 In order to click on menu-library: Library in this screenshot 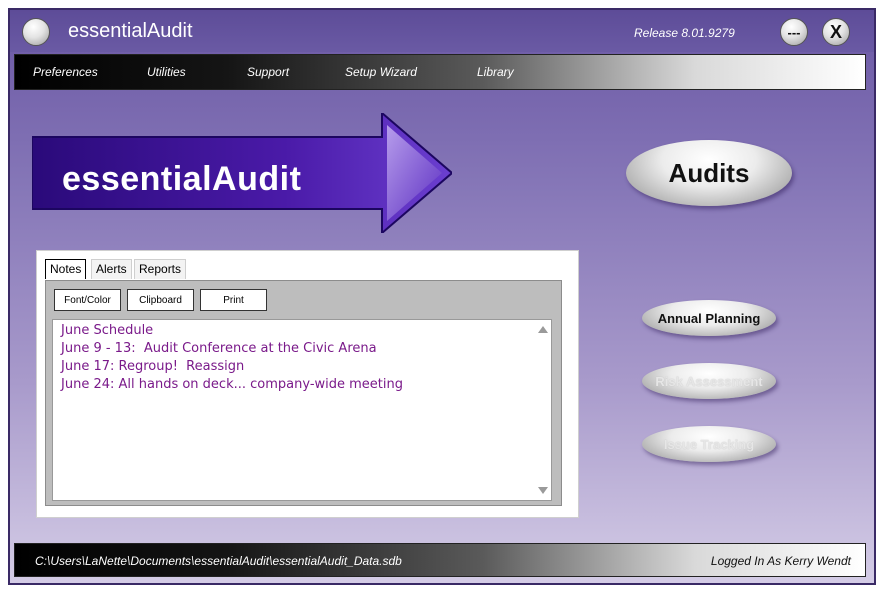, I will do `click(495, 72)`.